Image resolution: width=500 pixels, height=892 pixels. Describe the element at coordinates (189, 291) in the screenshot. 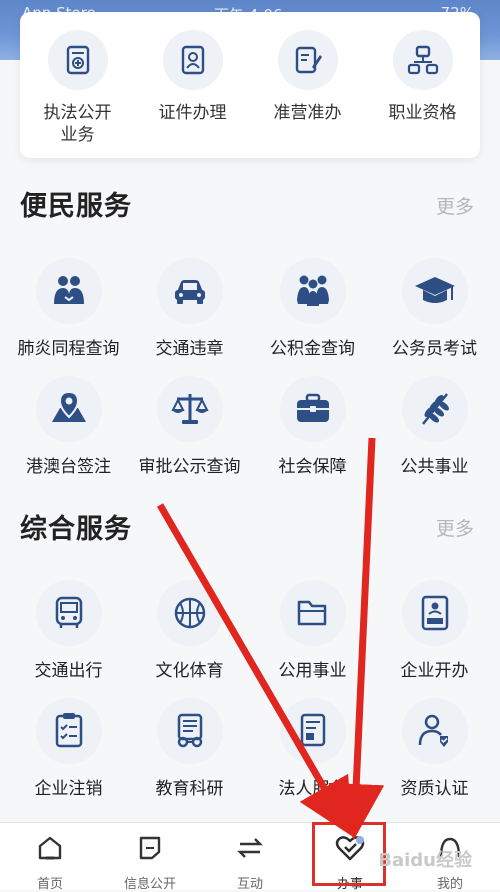

I see `car-icon` at that location.